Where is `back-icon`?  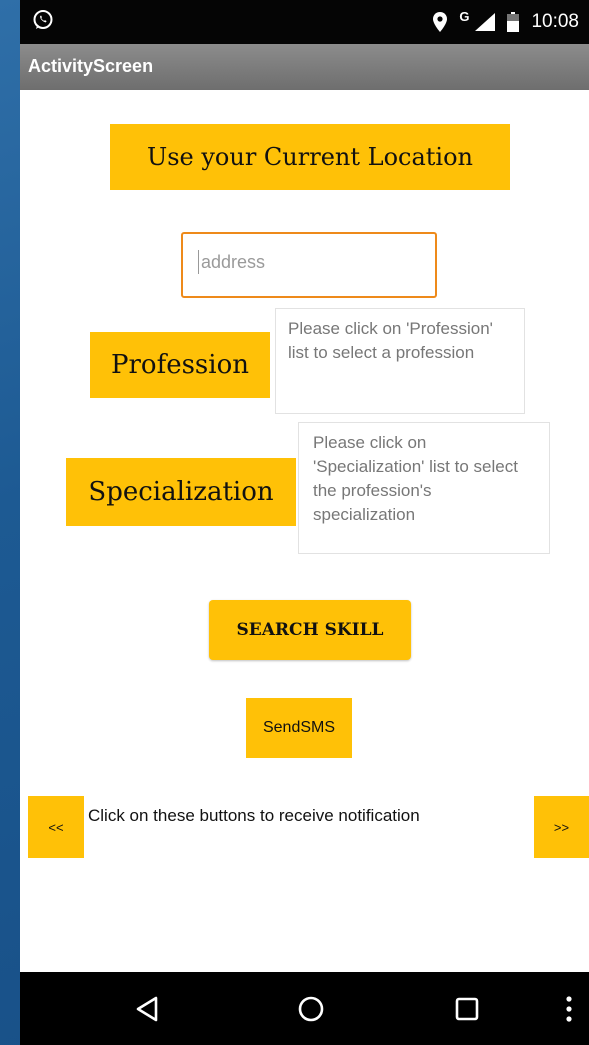
back-icon is located at coordinates (149, 1009).